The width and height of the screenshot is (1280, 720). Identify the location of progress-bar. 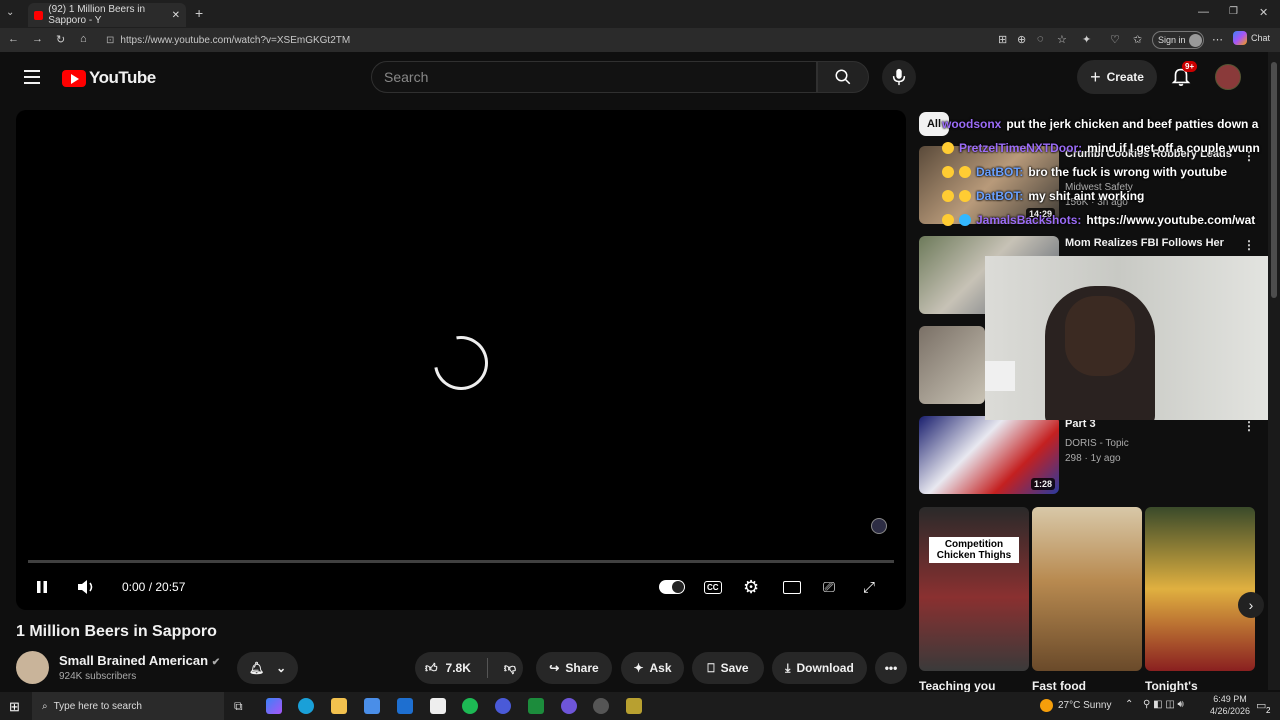
(461, 561).